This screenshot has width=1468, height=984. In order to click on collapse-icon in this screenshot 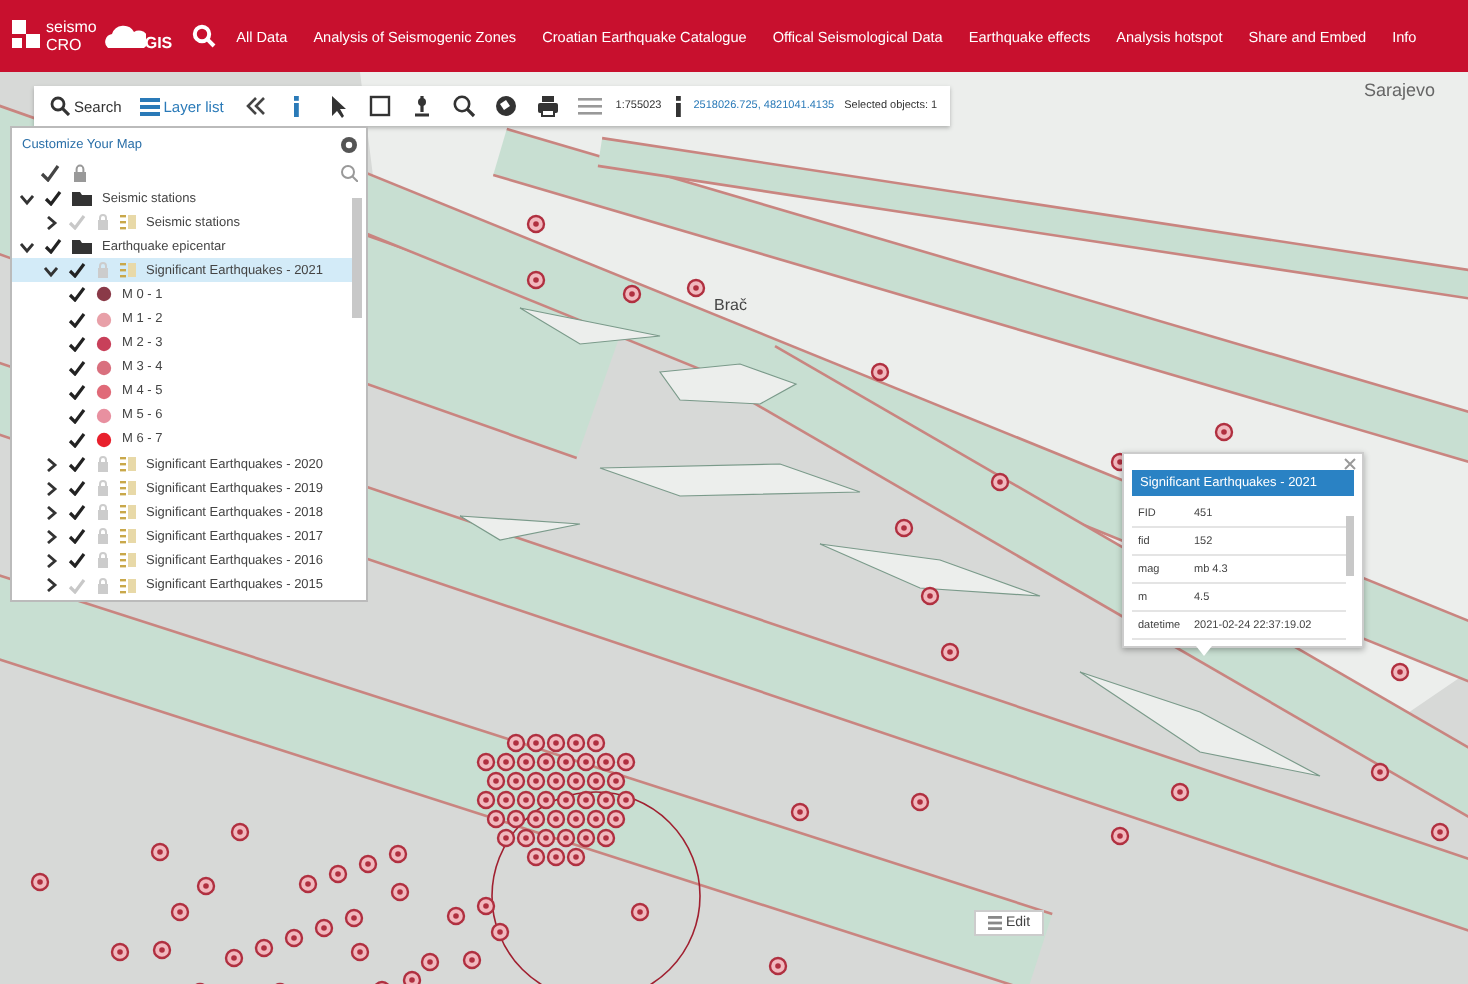, I will do `click(253, 106)`.